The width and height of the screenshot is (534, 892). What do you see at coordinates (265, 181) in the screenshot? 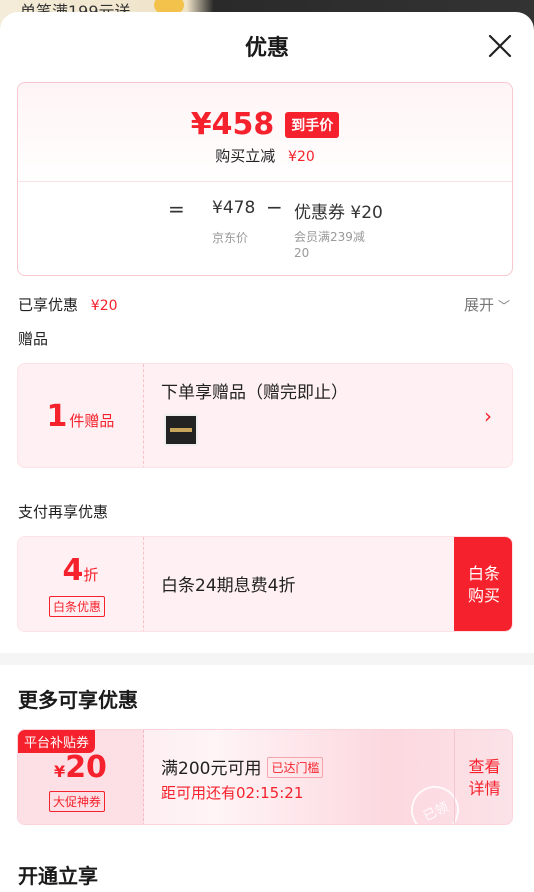
I see `divider` at bounding box center [265, 181].